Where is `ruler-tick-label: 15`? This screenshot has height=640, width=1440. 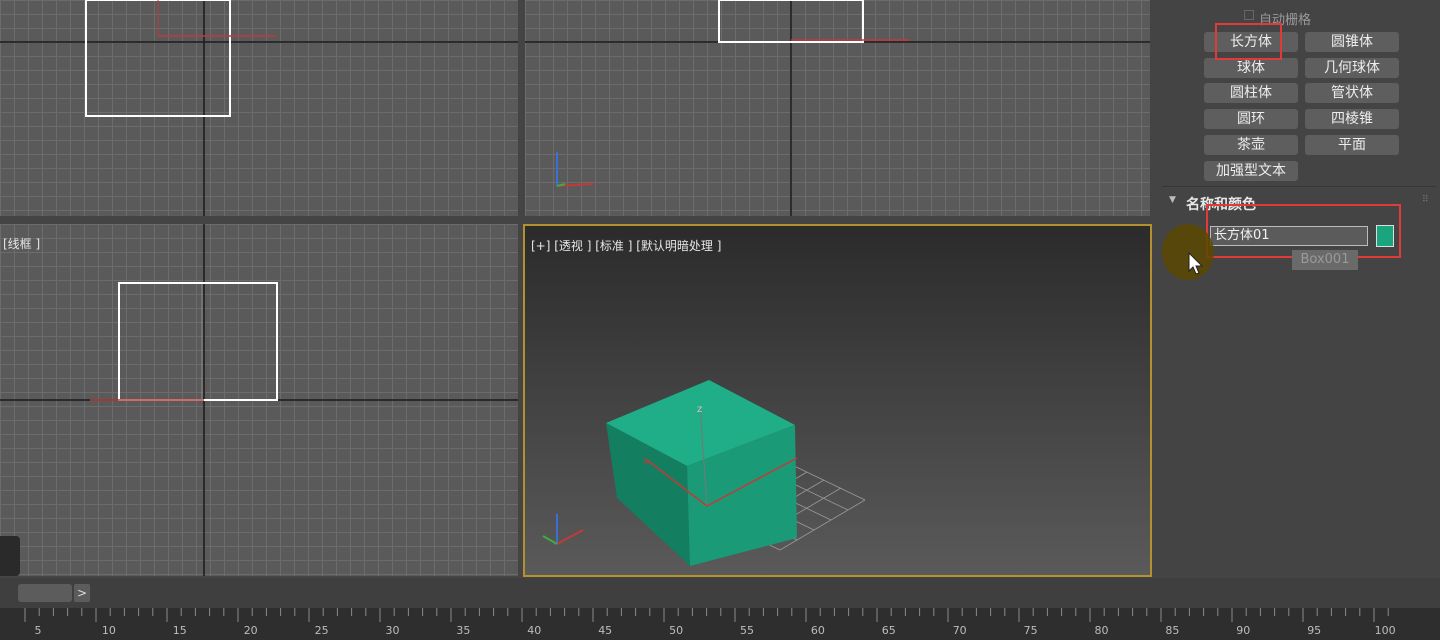
ruler-tick-label: 15 is located at coordinates (179, 630).